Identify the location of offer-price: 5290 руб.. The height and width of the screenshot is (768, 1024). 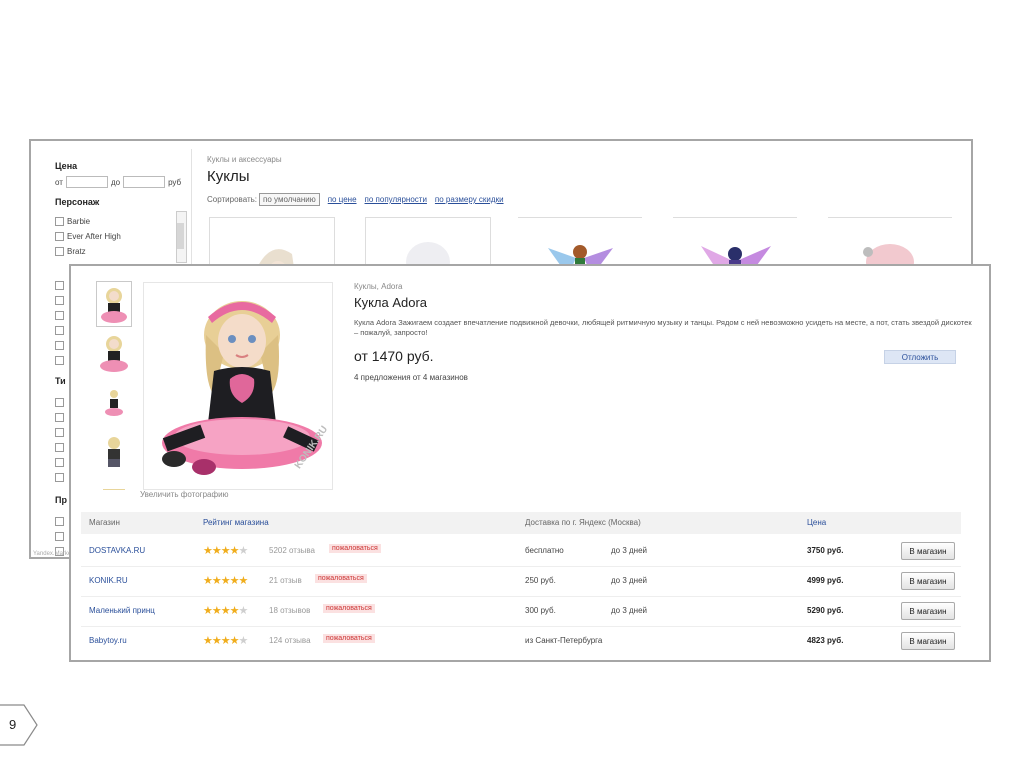
(825, 610).